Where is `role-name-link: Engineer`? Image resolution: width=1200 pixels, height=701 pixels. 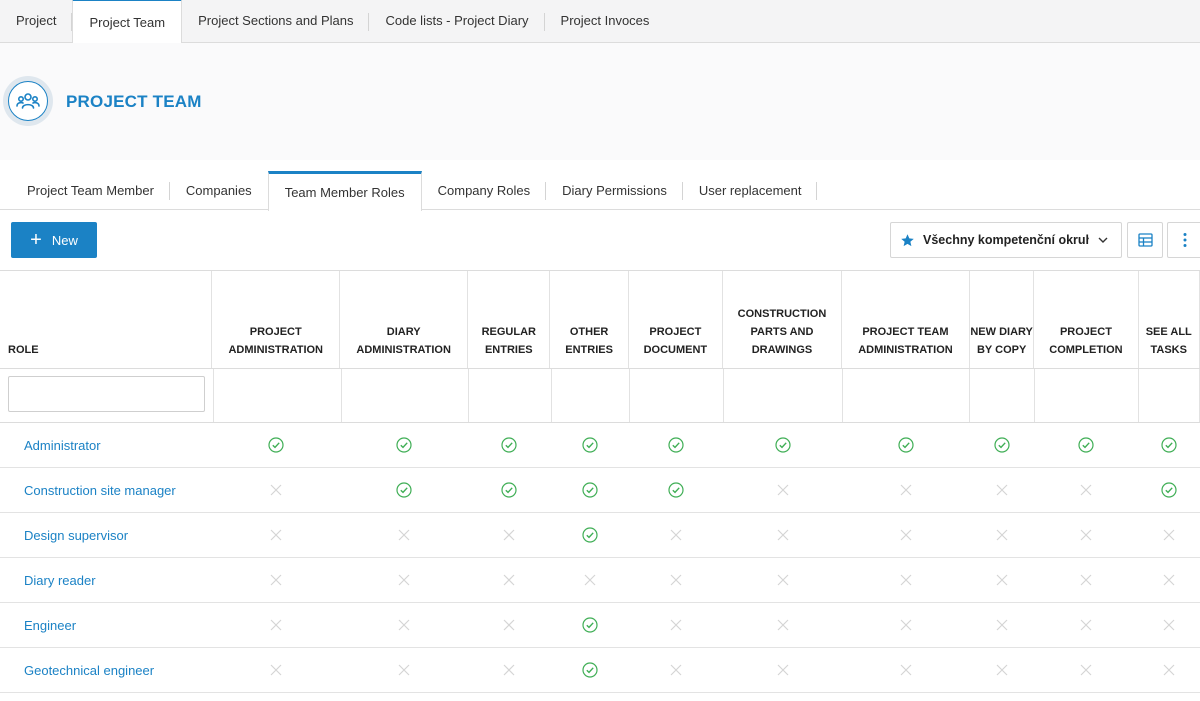
role-name-link: Engineer is located at coordinates (106, 625).